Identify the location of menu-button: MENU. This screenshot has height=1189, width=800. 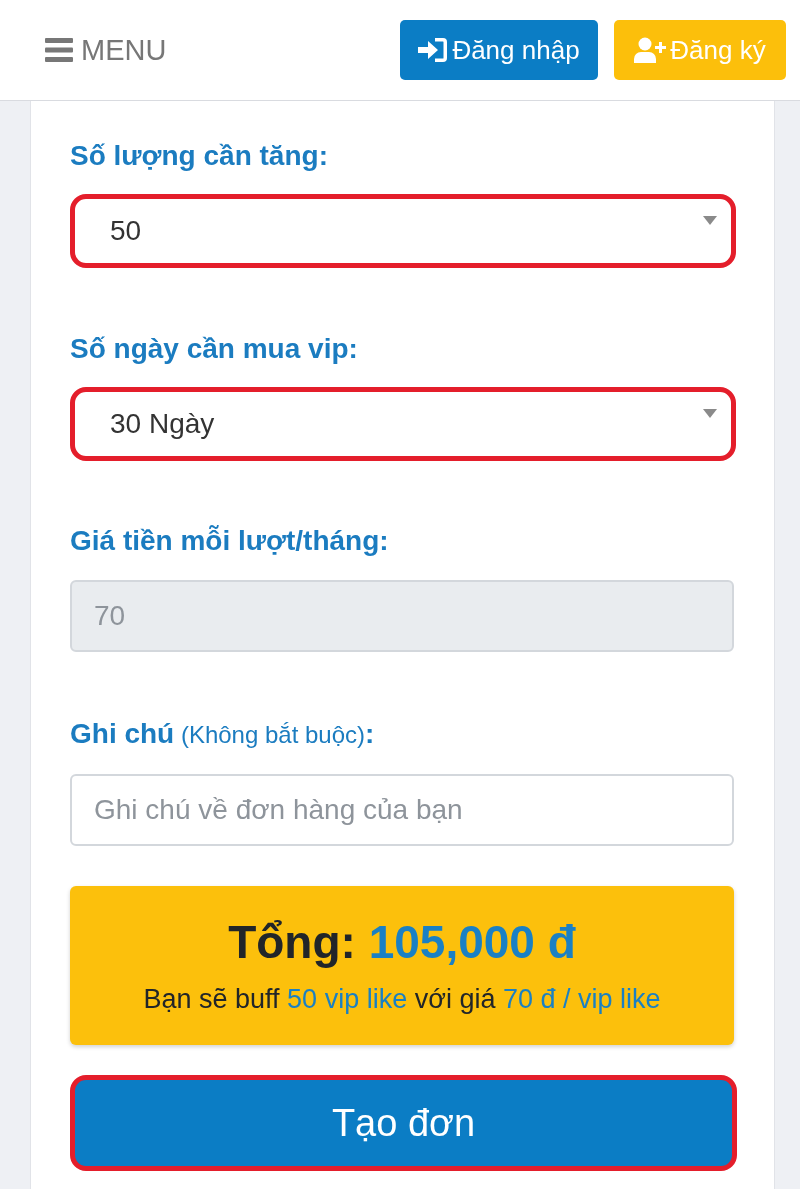
(106, 50).